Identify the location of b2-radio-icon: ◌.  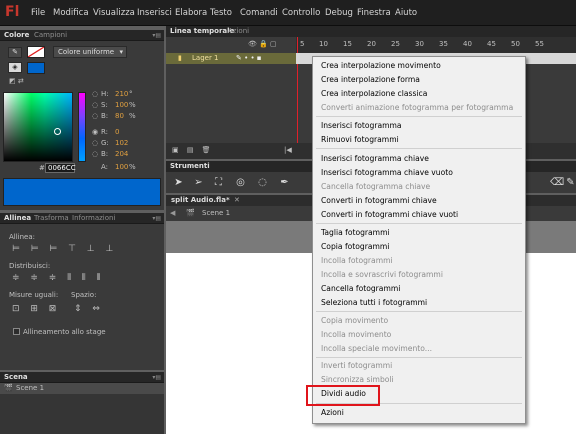
(95, 154).